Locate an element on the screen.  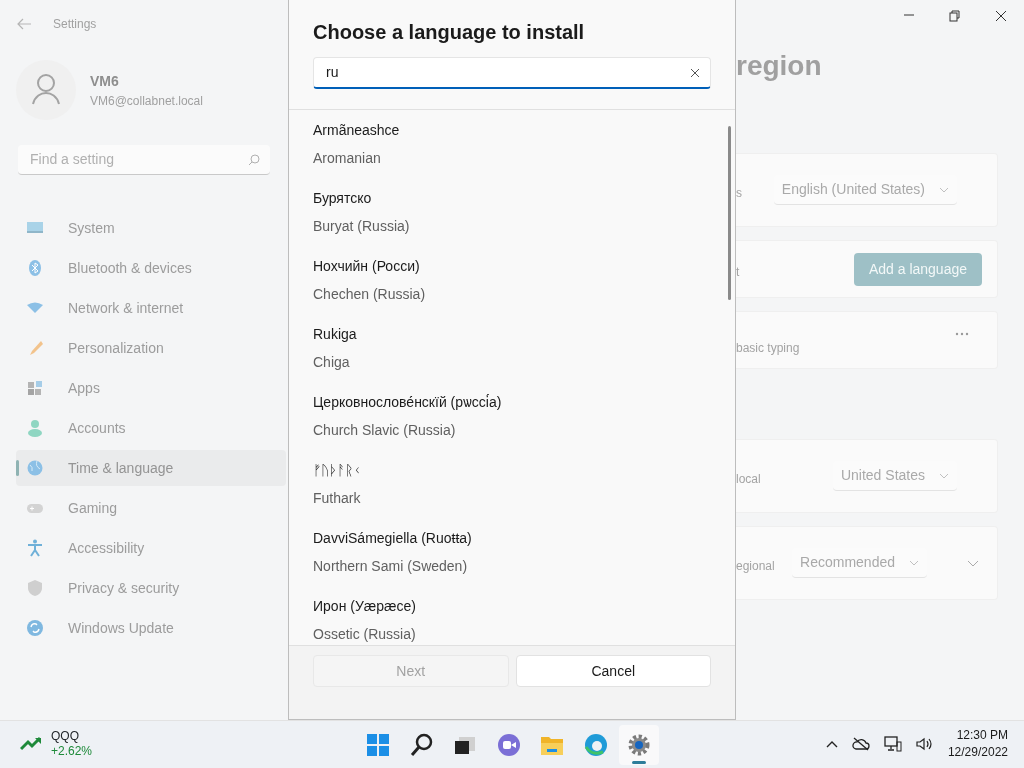
language-english-name: Northern Sami (Sweden) is located at coordinates (391, 566).